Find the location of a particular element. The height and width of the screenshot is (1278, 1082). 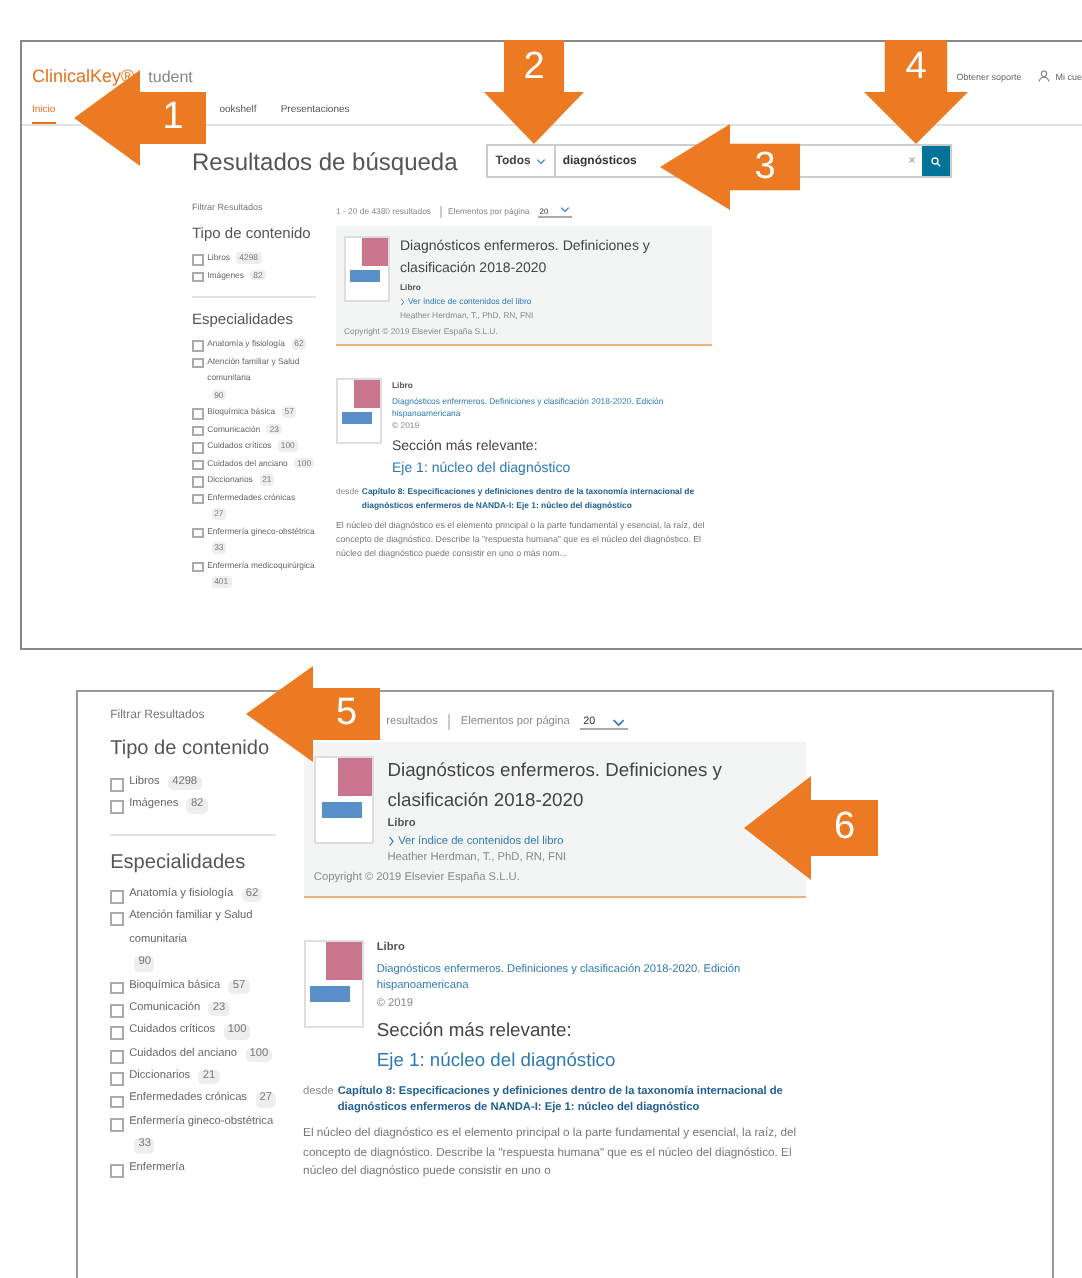

logo-suffix: tudent is located at coordinates (170, 76).